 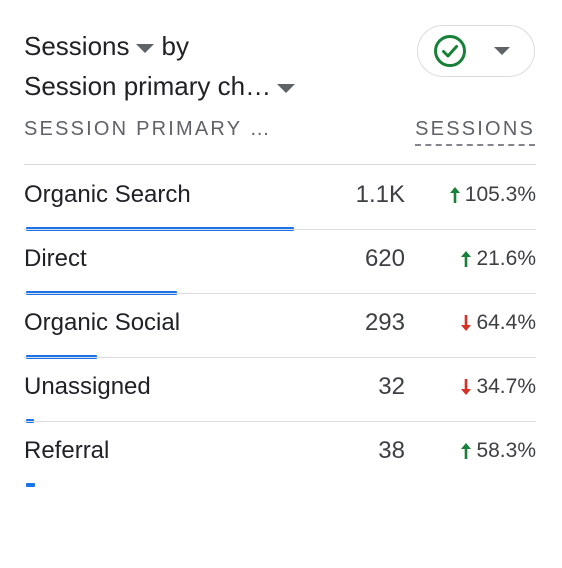 I want to click on row-change-percent: 34.7%, so click(x=506, y=386).